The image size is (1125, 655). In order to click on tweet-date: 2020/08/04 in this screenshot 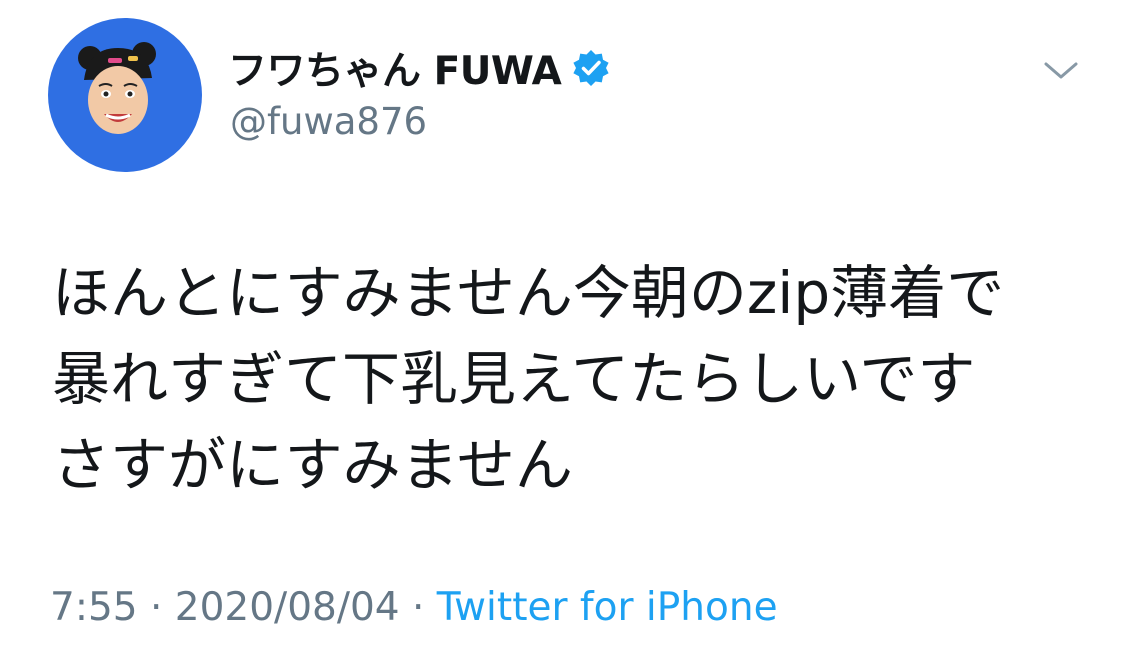, I will do `click(287, 607)`.